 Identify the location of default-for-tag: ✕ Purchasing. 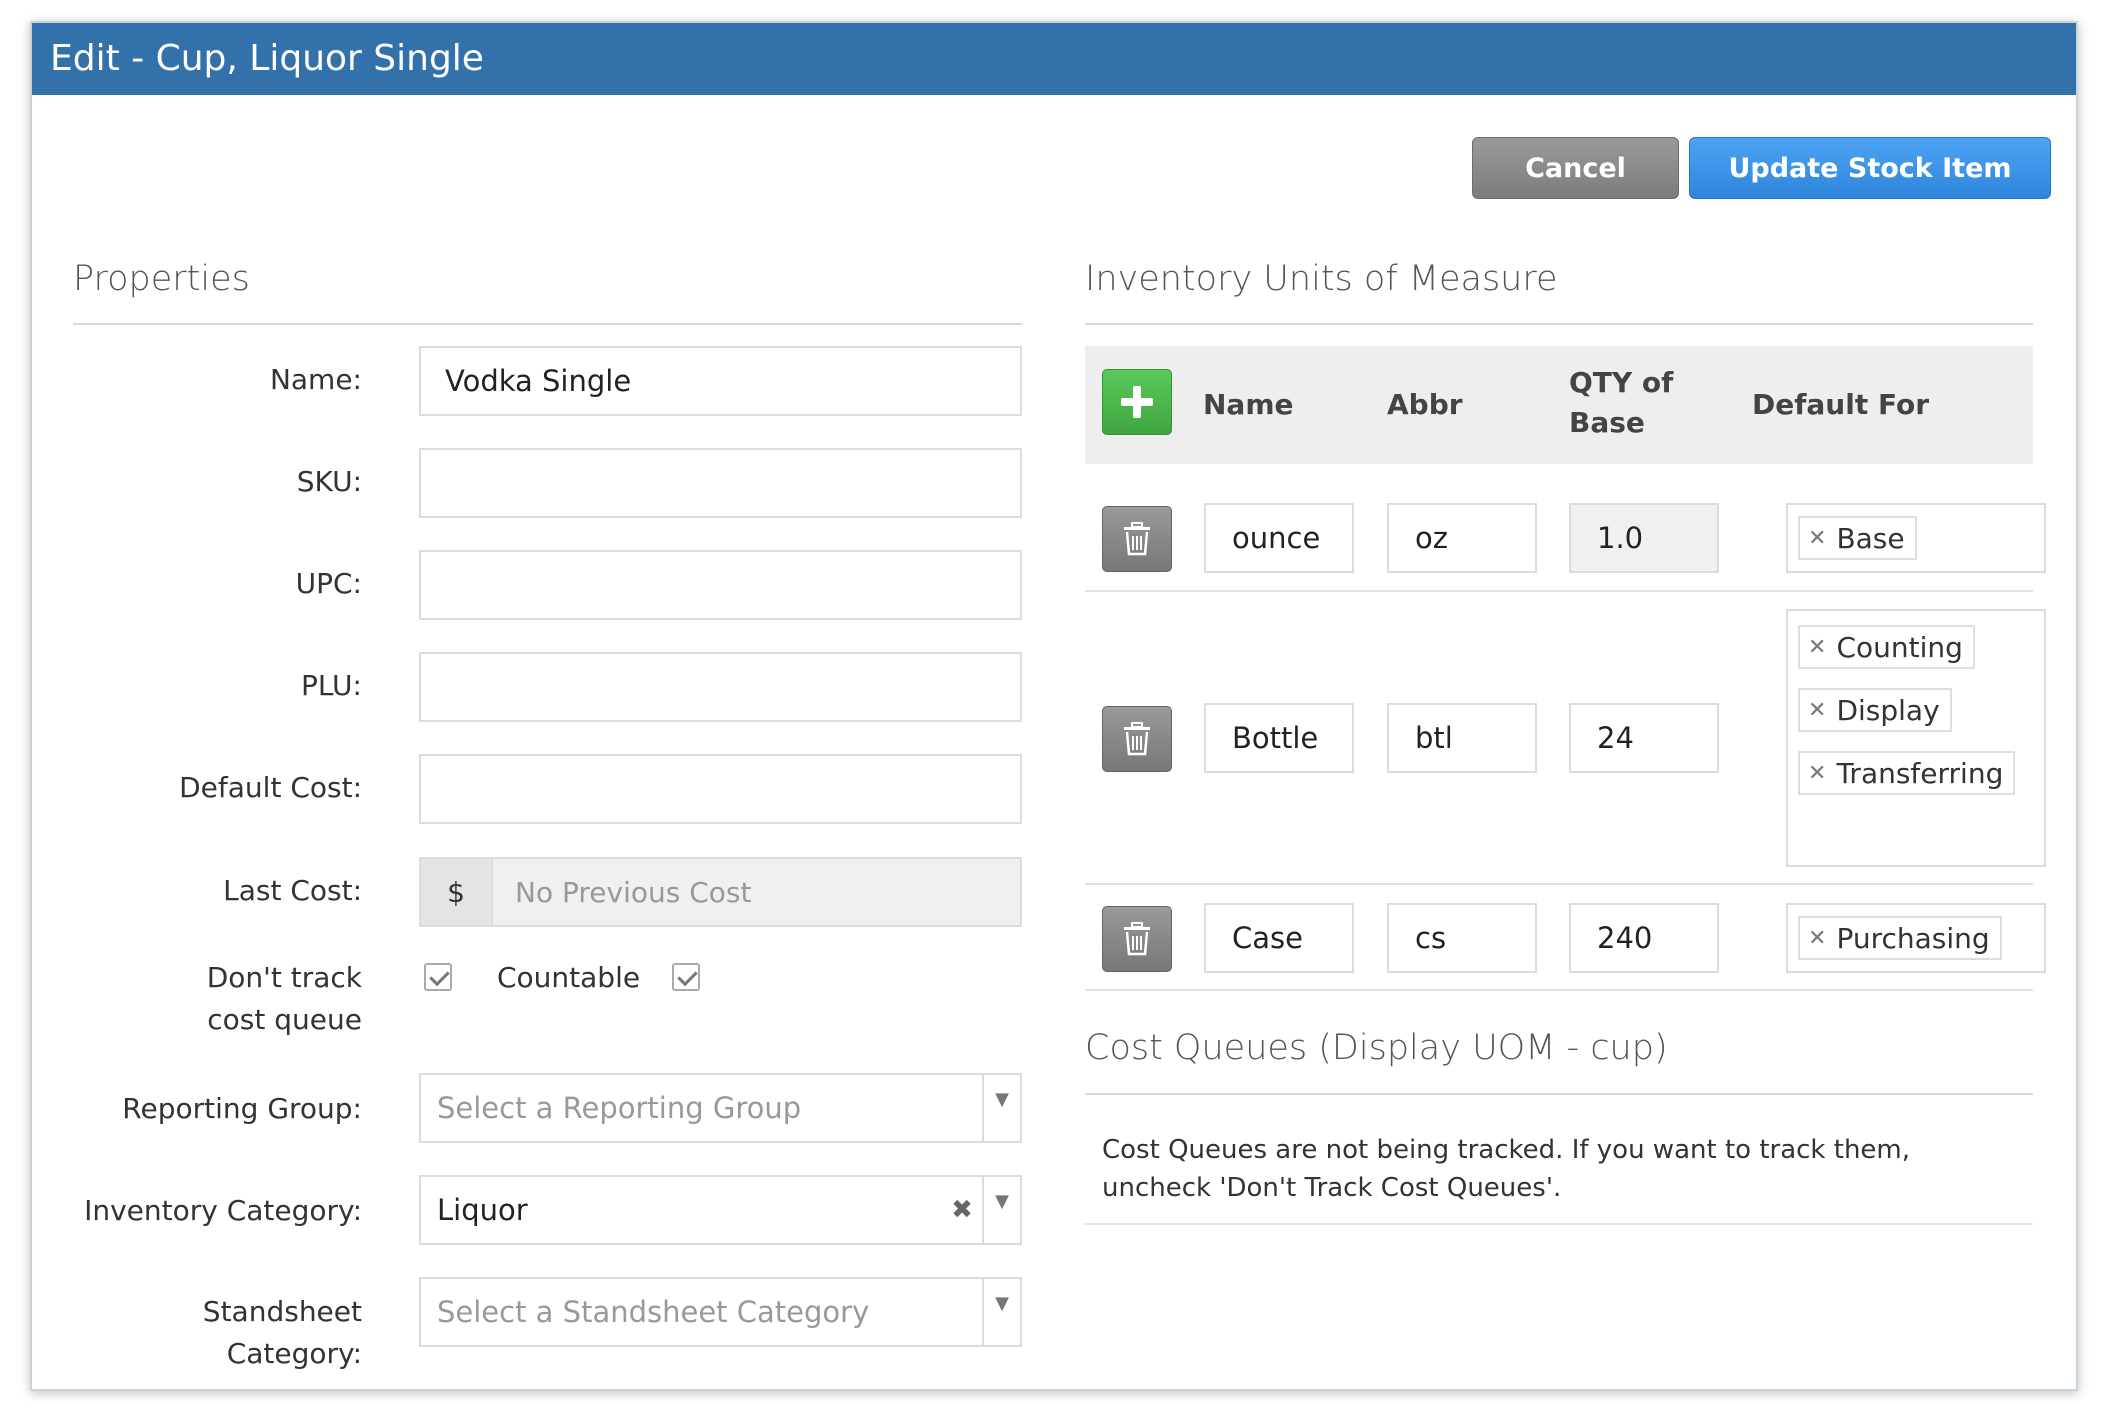
(1900, 938).